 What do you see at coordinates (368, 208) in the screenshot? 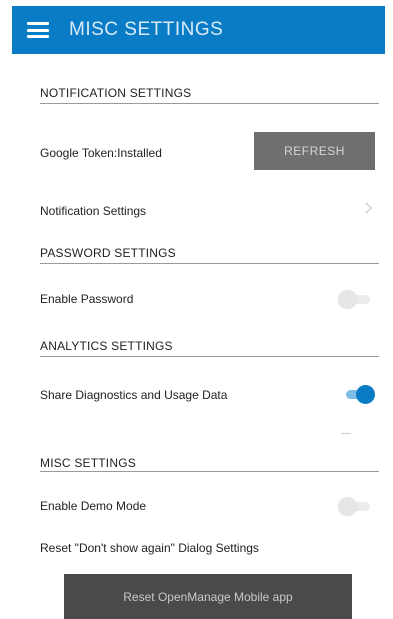
I see `chevron-right-icon` at bounding box center [368, 208].